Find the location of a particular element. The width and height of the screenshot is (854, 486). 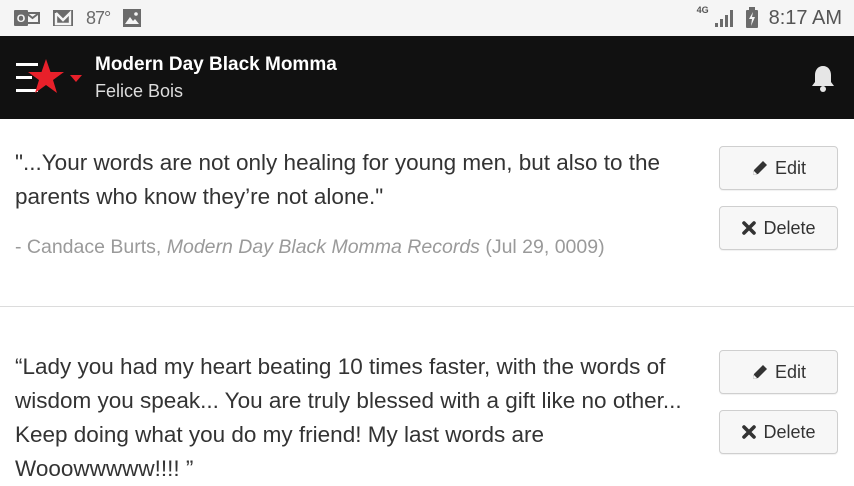

header-titles: Modern Day Black Momma Felice Bois is located at coordinates (216, 78).